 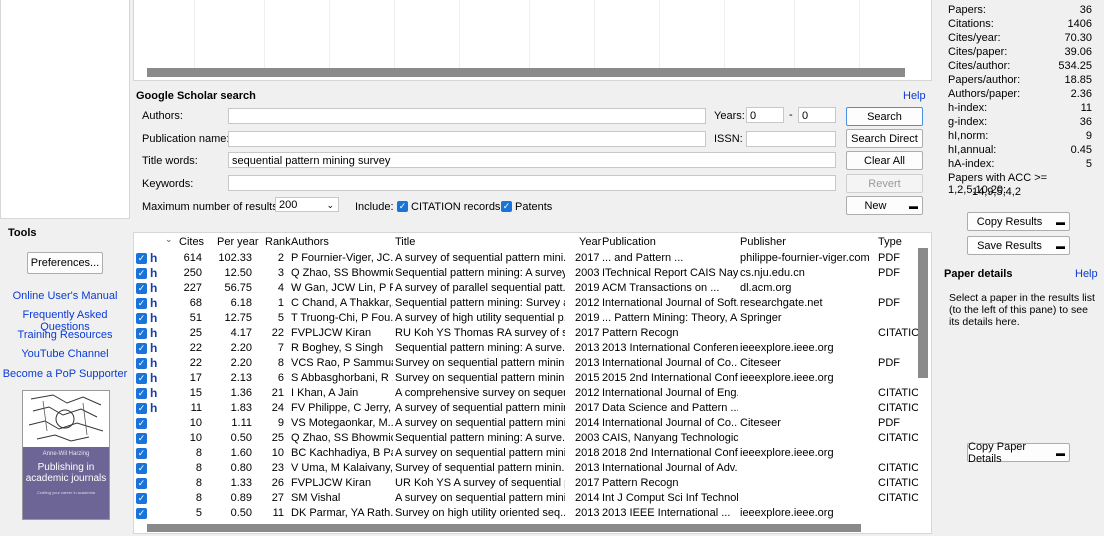 I want to click on copy-paper-details-button: Copy Paper Details ▬, so click(x=1018, y=453).